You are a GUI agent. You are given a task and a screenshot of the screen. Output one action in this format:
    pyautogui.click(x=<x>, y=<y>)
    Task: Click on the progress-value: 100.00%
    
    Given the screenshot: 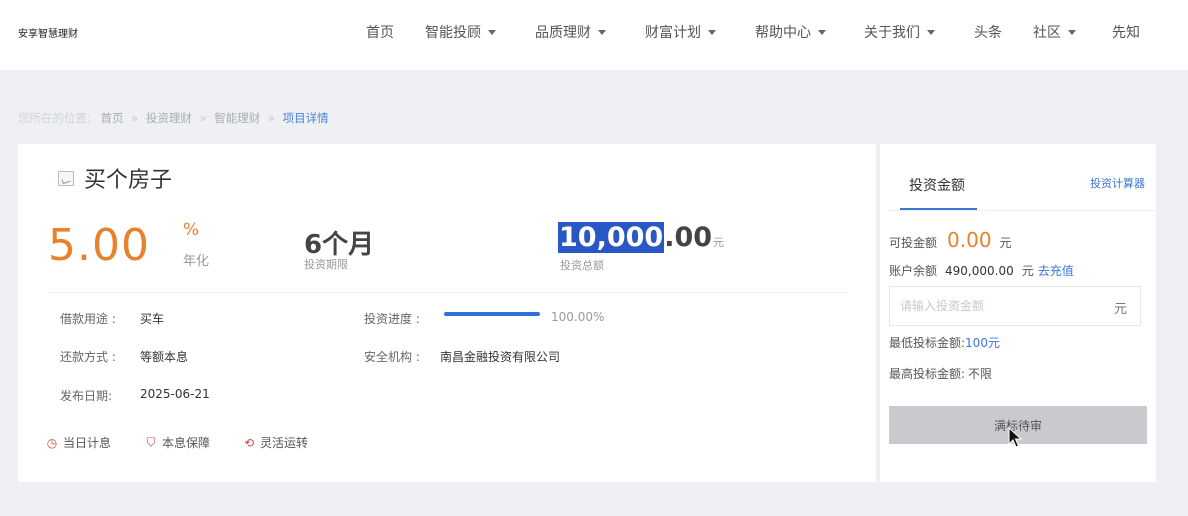 What is the action you would take?
    pyautogui.click(x=578, y=317)
    